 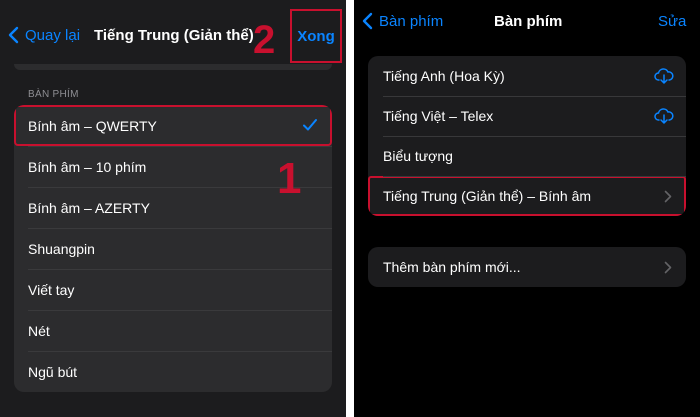 What do you see at coordinates (173, 371) in the screenshot?
I see `layout-option-wubi: Ngũ bút` at bounding box center [173, 371].